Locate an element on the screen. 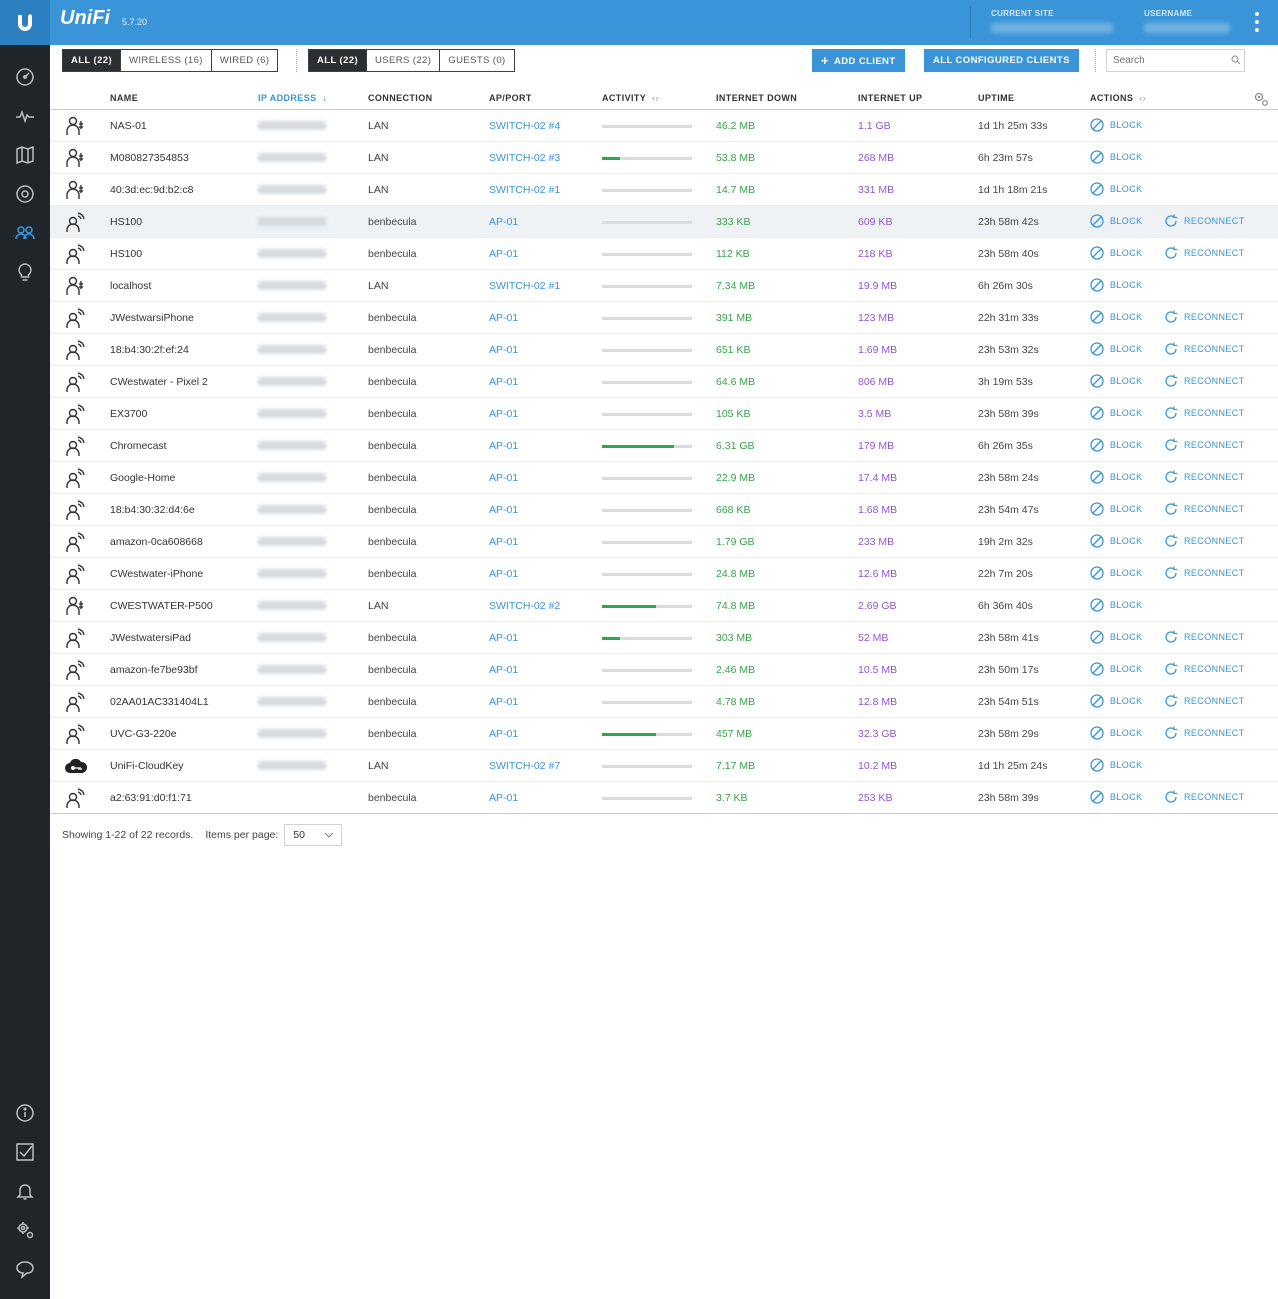  statistics-icon is located at coordinates (25, 116).